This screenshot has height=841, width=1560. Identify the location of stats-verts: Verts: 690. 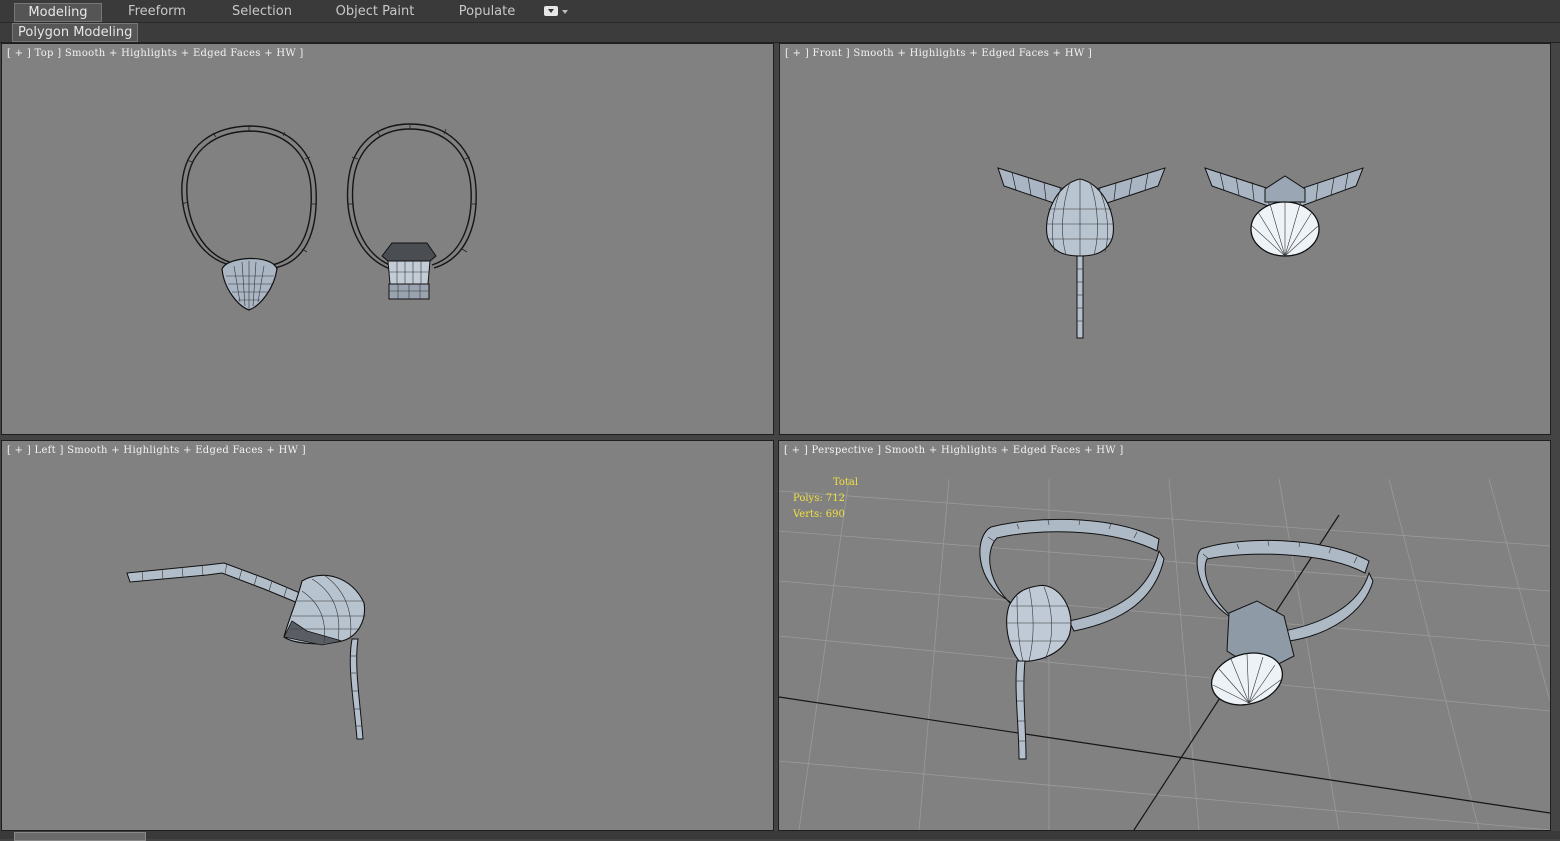
(825, 515).